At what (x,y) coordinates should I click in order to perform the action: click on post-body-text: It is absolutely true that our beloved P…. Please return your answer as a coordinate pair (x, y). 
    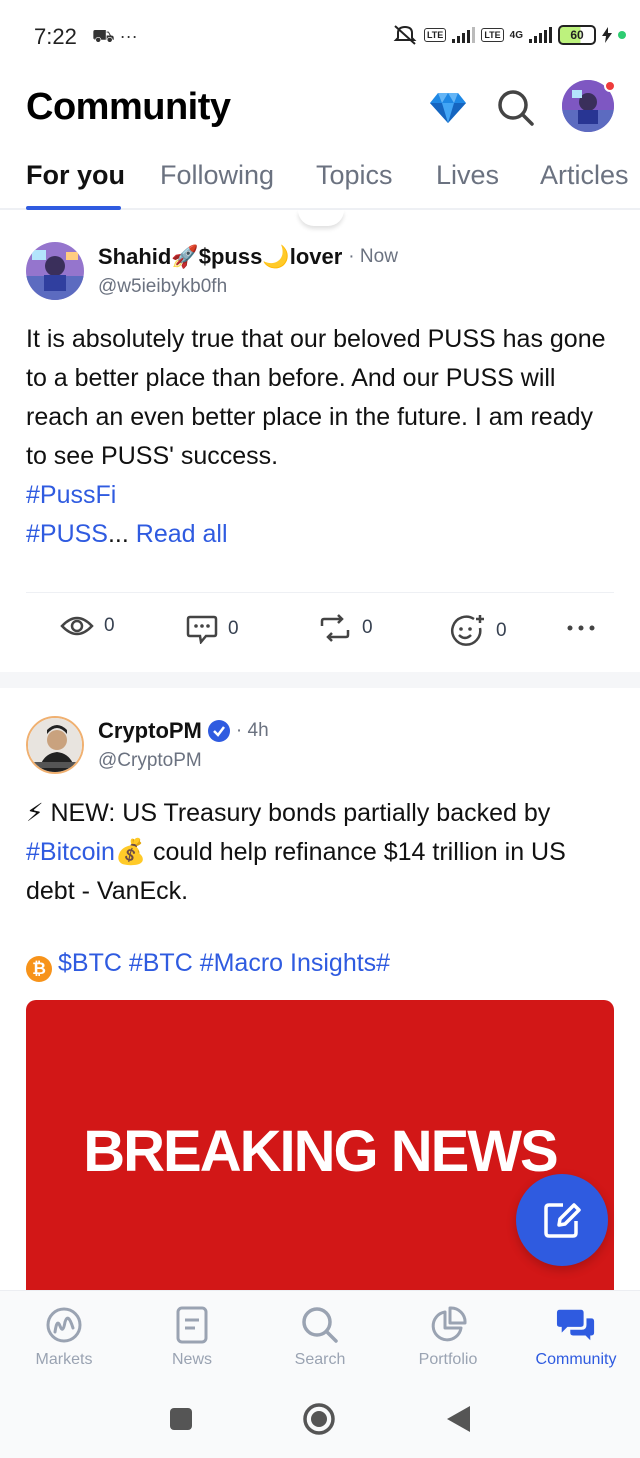
    Looking at the image, I should click on (316, 397).